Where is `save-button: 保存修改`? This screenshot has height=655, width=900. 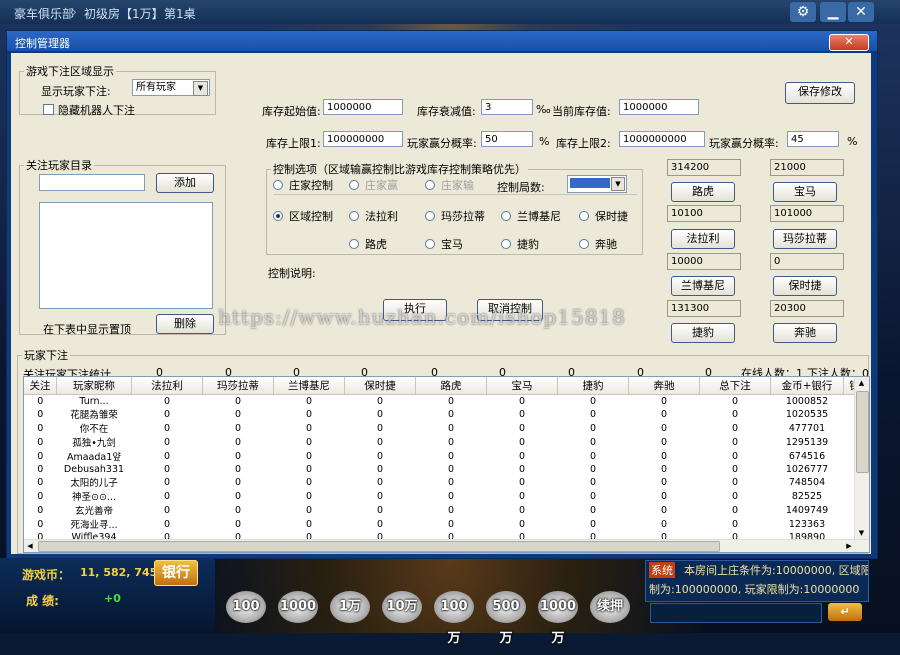
save-button: 保存修改 is located at coordinates (820, 93).